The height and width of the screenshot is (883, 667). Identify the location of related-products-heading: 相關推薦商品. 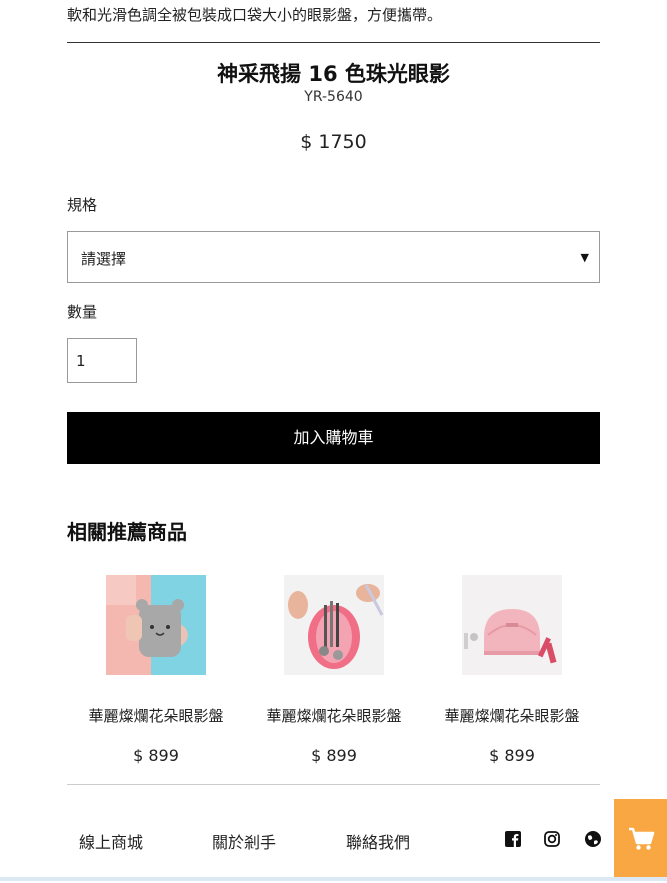
(127, 532).